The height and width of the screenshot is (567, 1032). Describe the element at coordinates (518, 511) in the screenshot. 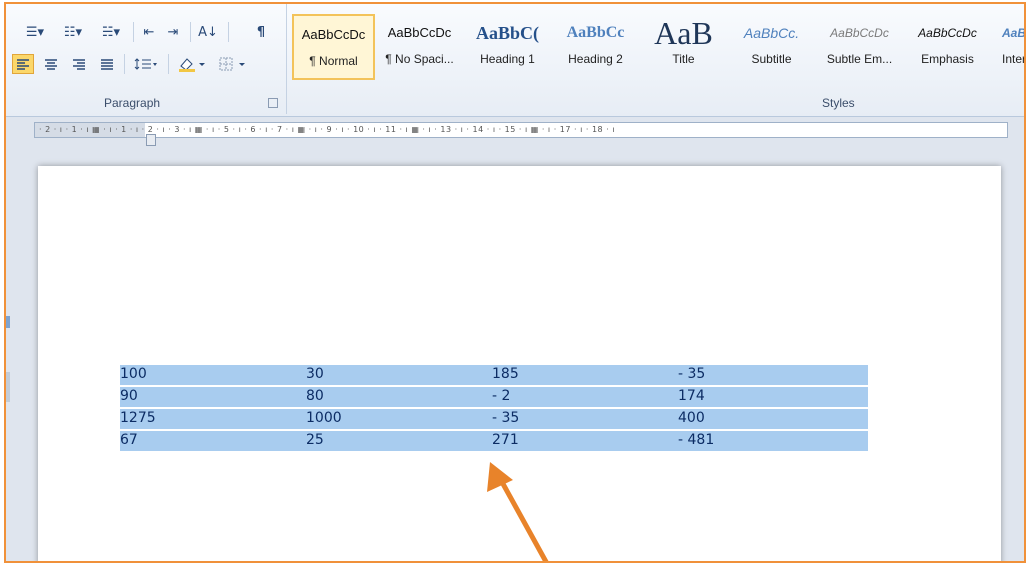

I see `annotation-arrow-icon` at that location.